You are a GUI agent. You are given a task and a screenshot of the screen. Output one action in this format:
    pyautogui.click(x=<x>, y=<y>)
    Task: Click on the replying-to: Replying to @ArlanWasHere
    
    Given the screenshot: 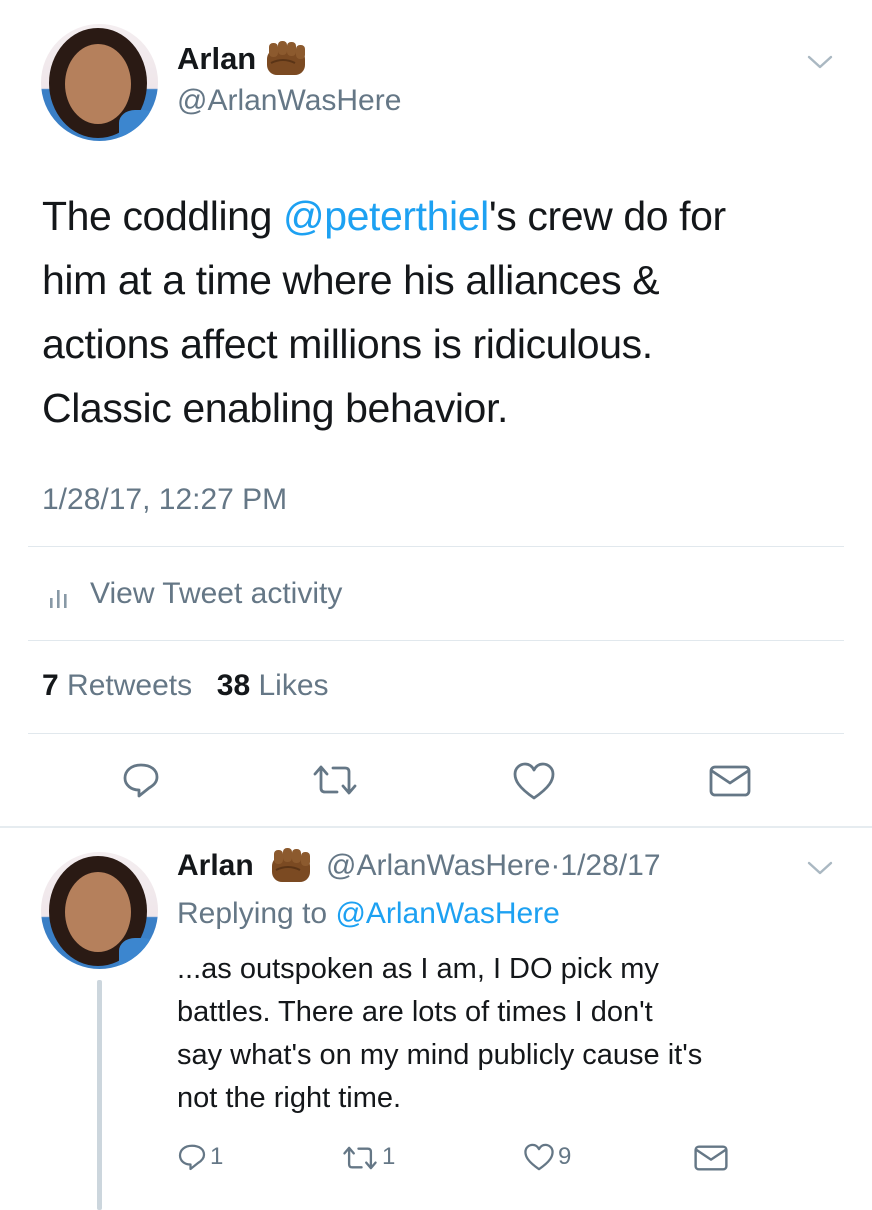 What is the action you would take?
    pyautogui.click(x=368, y=914)
    